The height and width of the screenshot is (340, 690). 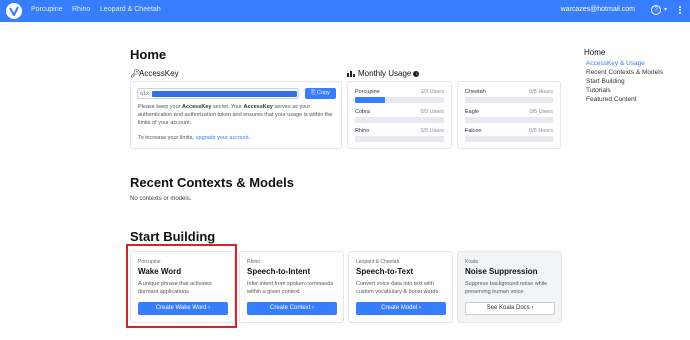 What do you see at coordinates (595, 52) in the screenshot?
I see `sidebar-title: Home` at bounding box center [595, 52].